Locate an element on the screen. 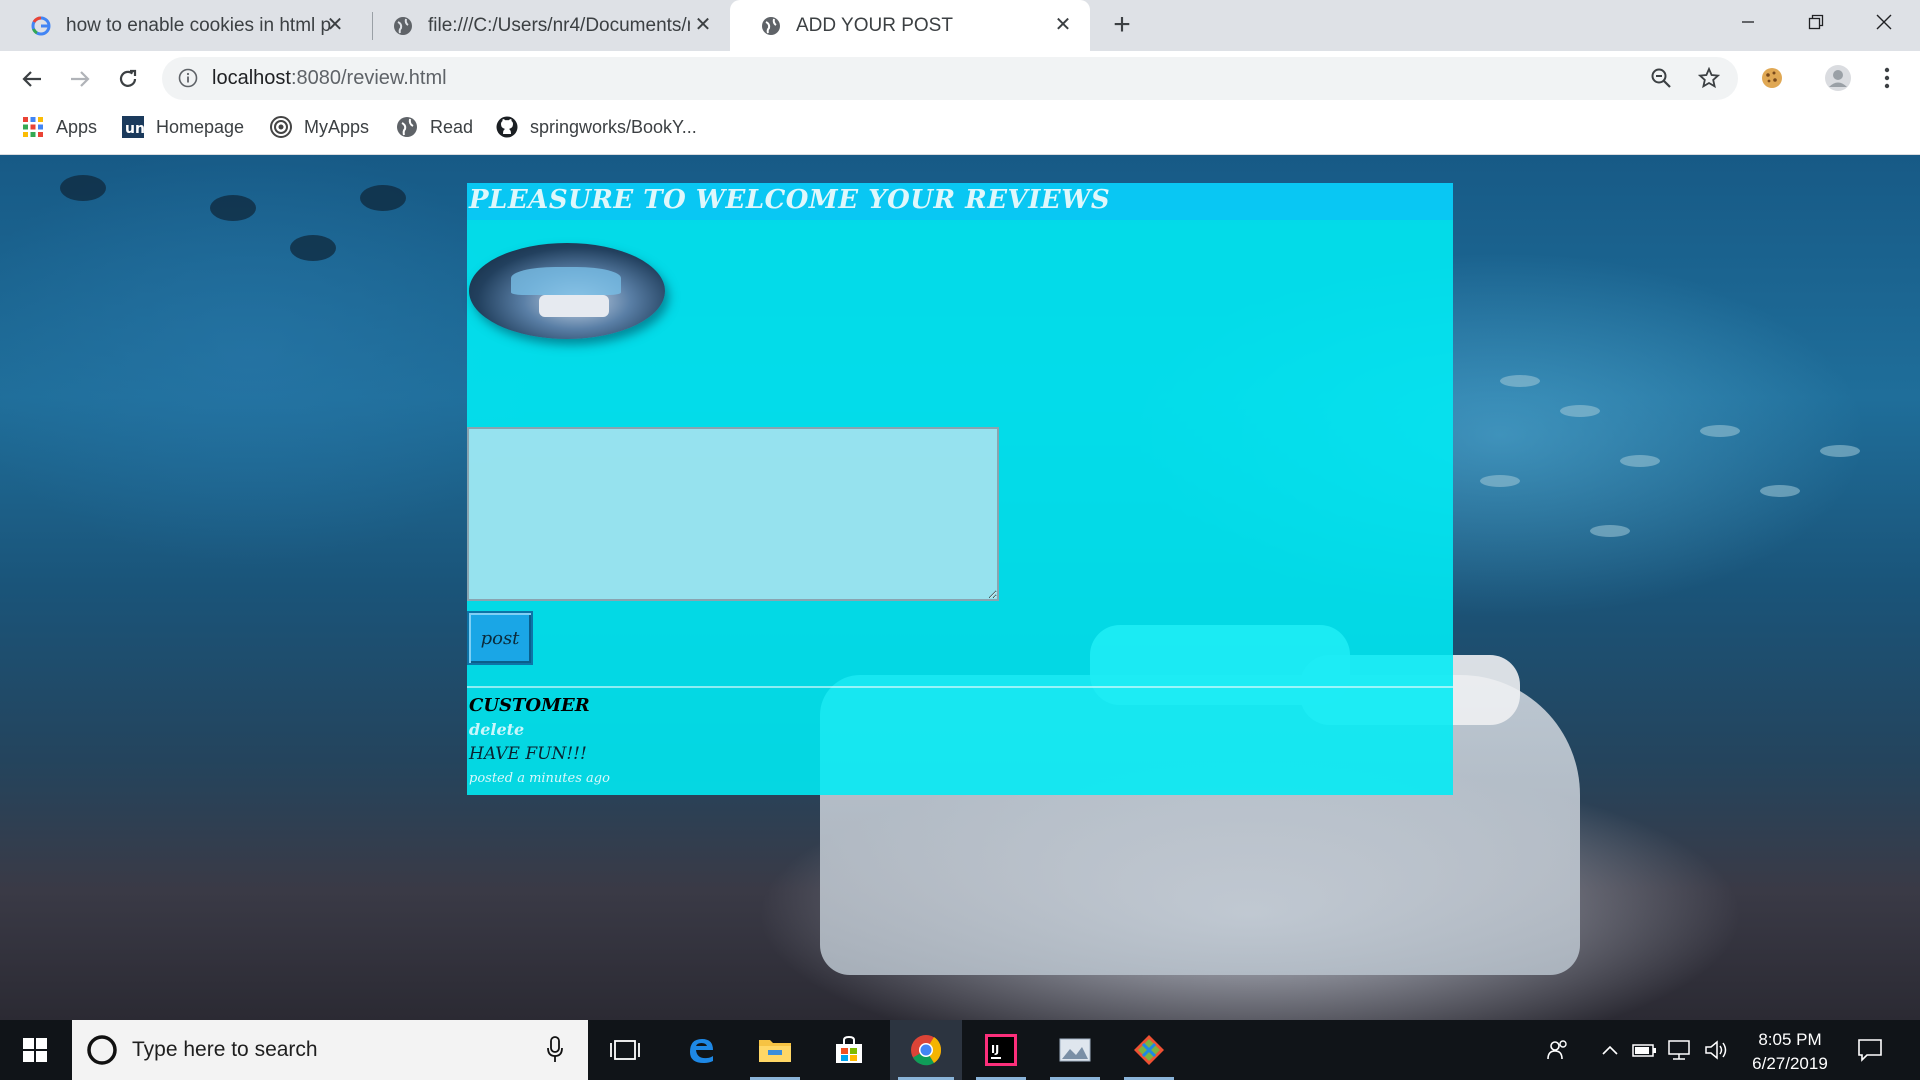 Image resolution: width=1920 pixels, height=1080 pixels. tab-google-search: how to enable cookies in html pa ✕ is located at coordinates (181, 25).